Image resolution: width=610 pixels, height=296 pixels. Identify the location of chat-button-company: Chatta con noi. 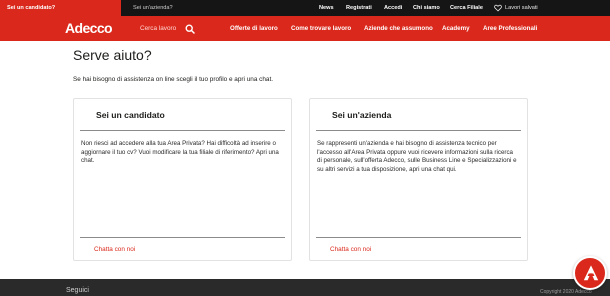
(350, 249).